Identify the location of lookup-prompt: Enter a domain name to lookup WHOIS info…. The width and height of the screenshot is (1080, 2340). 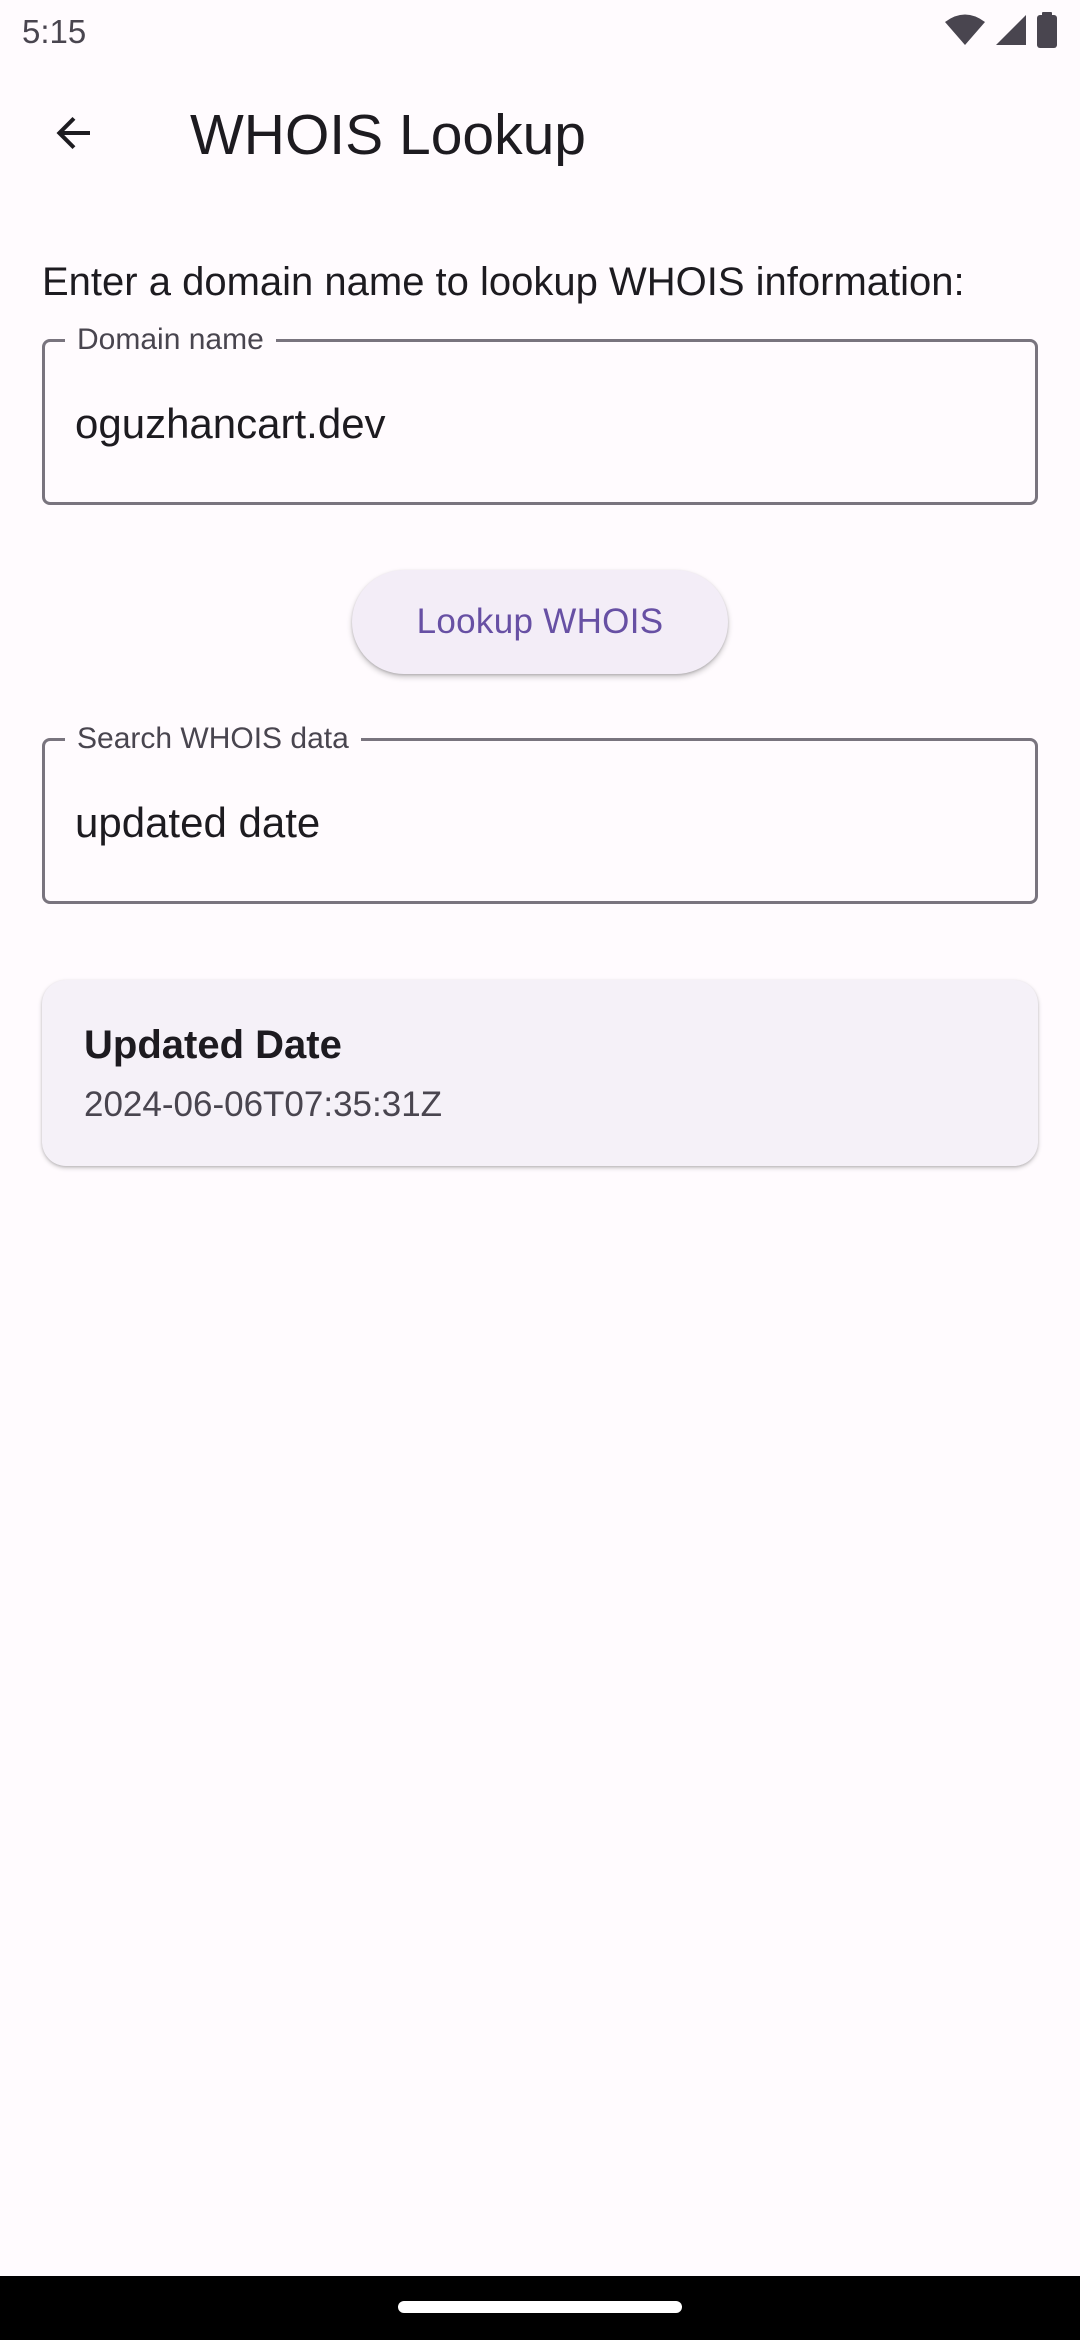
(503, 282).